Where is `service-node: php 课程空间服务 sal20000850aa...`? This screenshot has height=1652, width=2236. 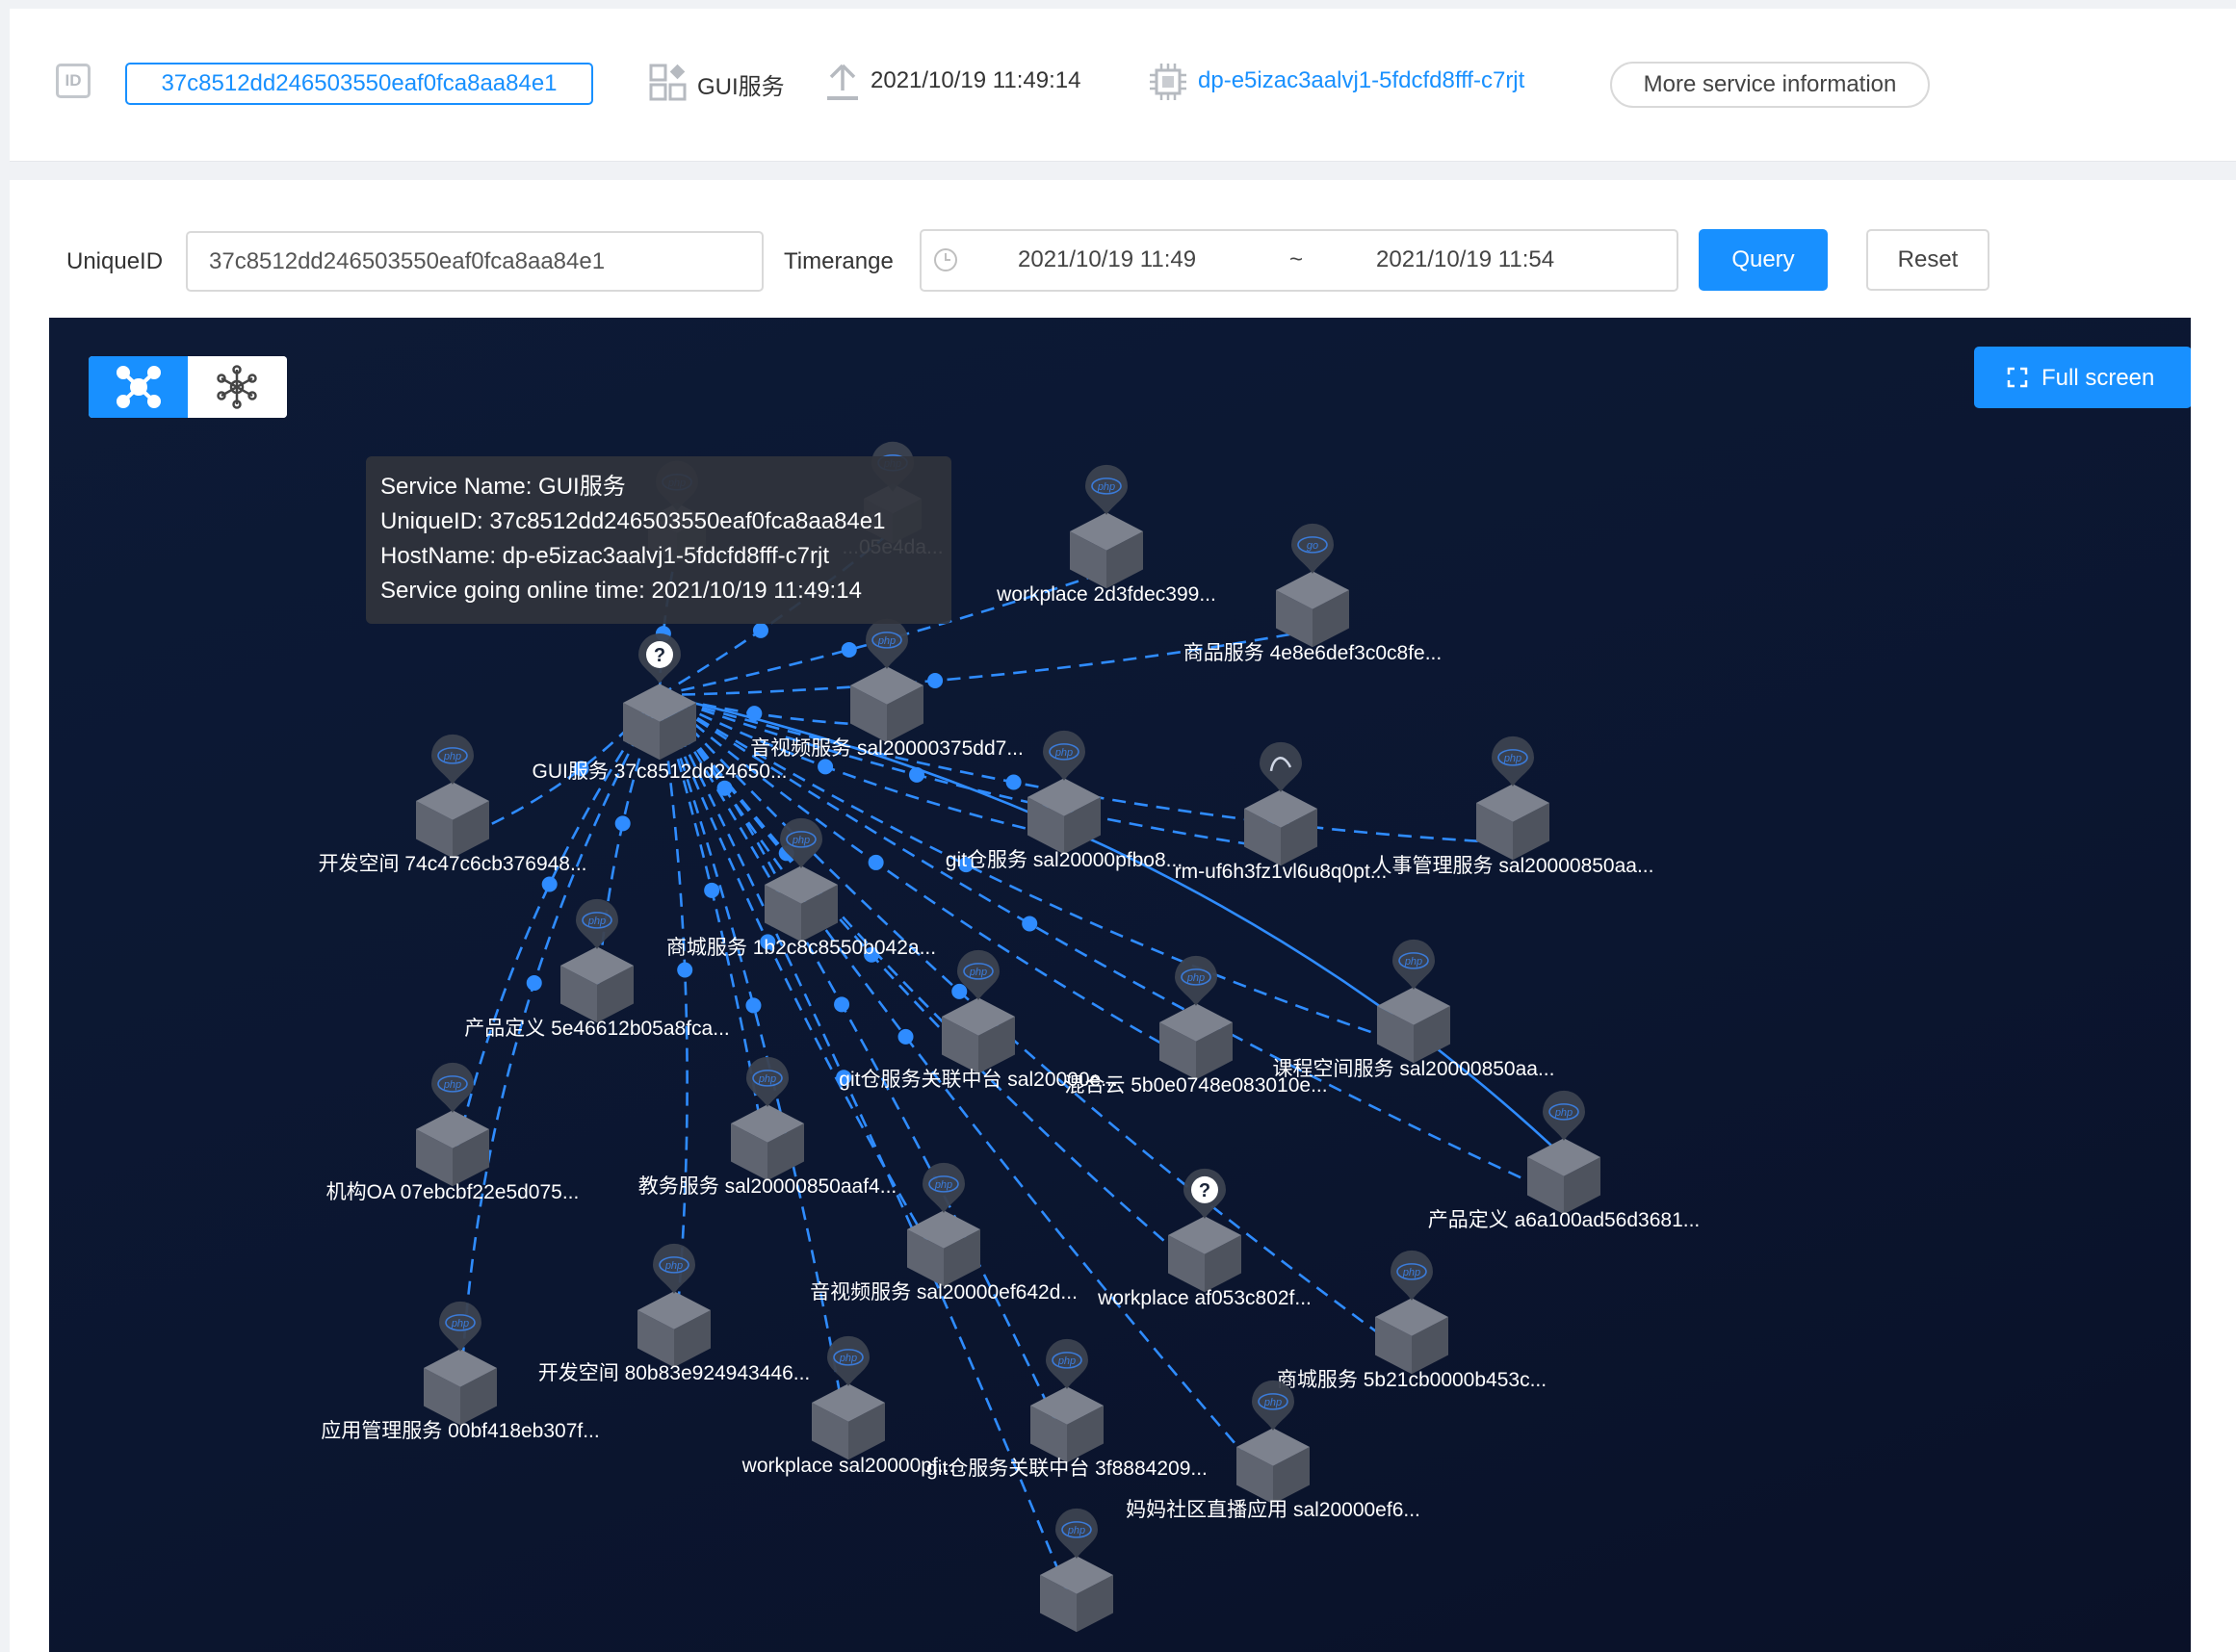 service-node: php 课程空间服务 sal20000850aa... is located at coordinates (1414, 1010).